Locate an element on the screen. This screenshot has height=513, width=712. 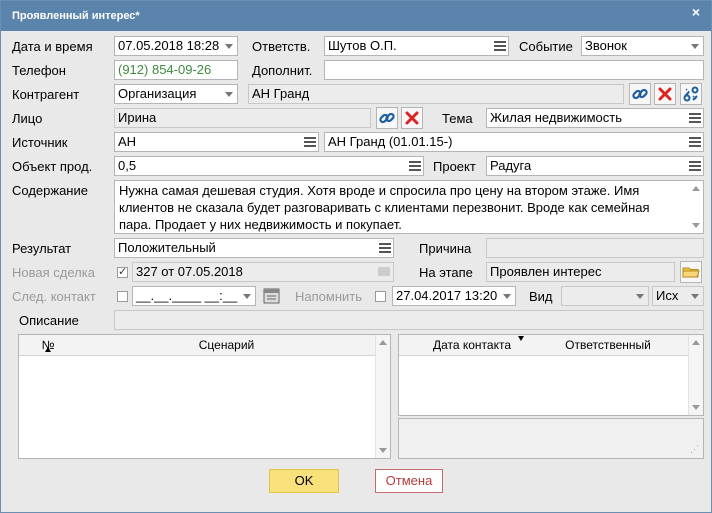
sort-asc-icon is located at coordinates (48, 349).